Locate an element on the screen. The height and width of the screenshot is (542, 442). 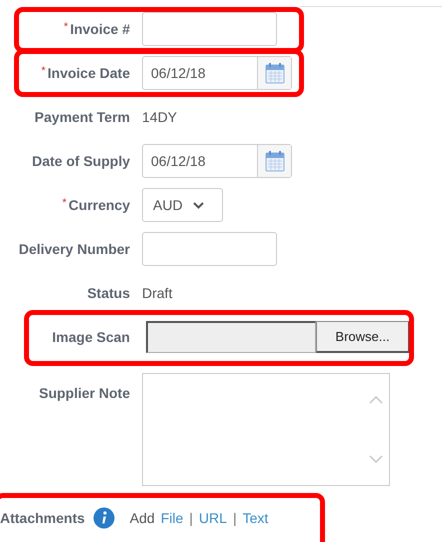
field-label: Supplier Note is located at coordinates (84, 393).